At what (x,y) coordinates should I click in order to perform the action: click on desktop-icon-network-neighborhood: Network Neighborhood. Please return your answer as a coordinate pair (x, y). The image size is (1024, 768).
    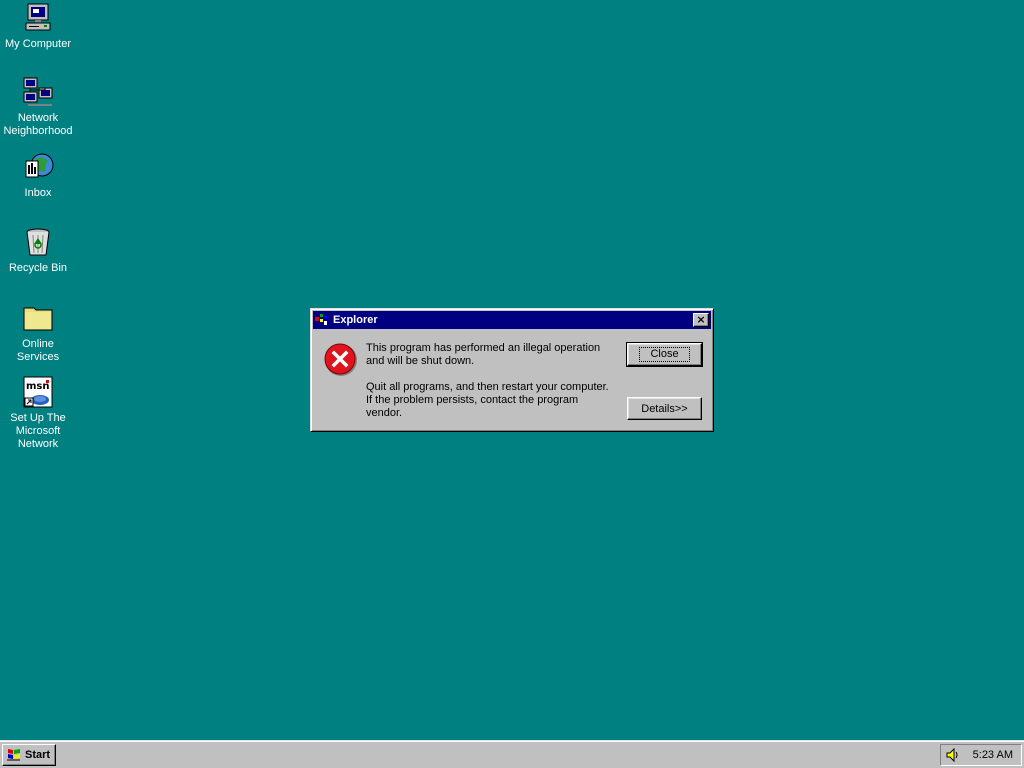
    Looking at the image, I should click on (38, 107).